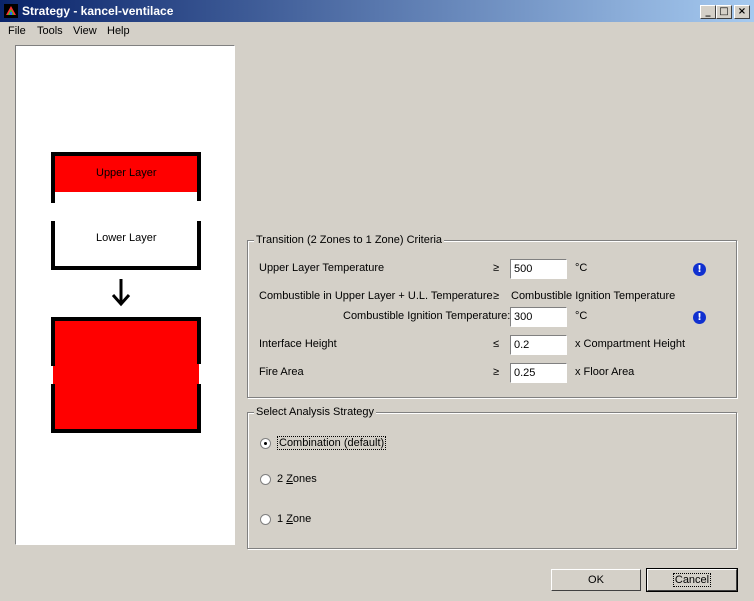 The height and width of the screenshot is (601, 754). Describe the element at coordinates (742, 12) in the screenshot. I see `close-button: ×` at that location.